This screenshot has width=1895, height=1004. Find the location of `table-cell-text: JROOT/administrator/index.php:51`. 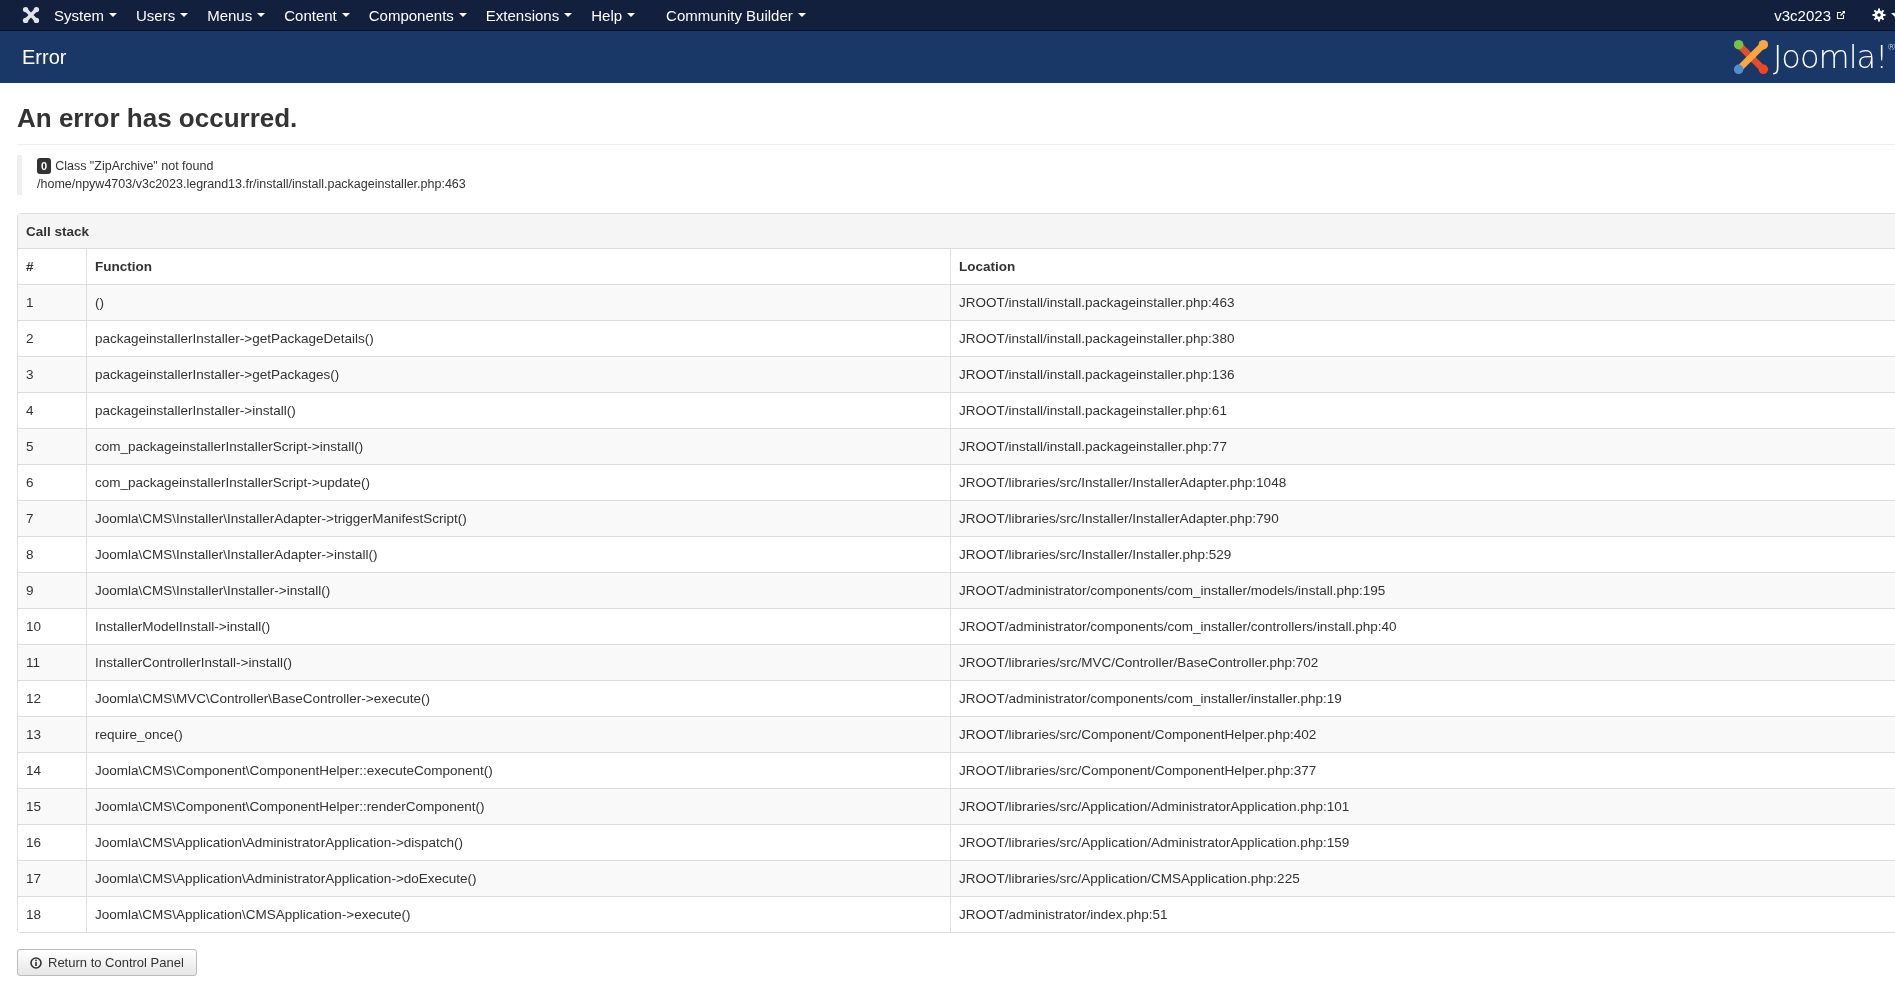

table-cell-text: JROOT/administrator/index.php:51 is located at coordinates (1063, 915).